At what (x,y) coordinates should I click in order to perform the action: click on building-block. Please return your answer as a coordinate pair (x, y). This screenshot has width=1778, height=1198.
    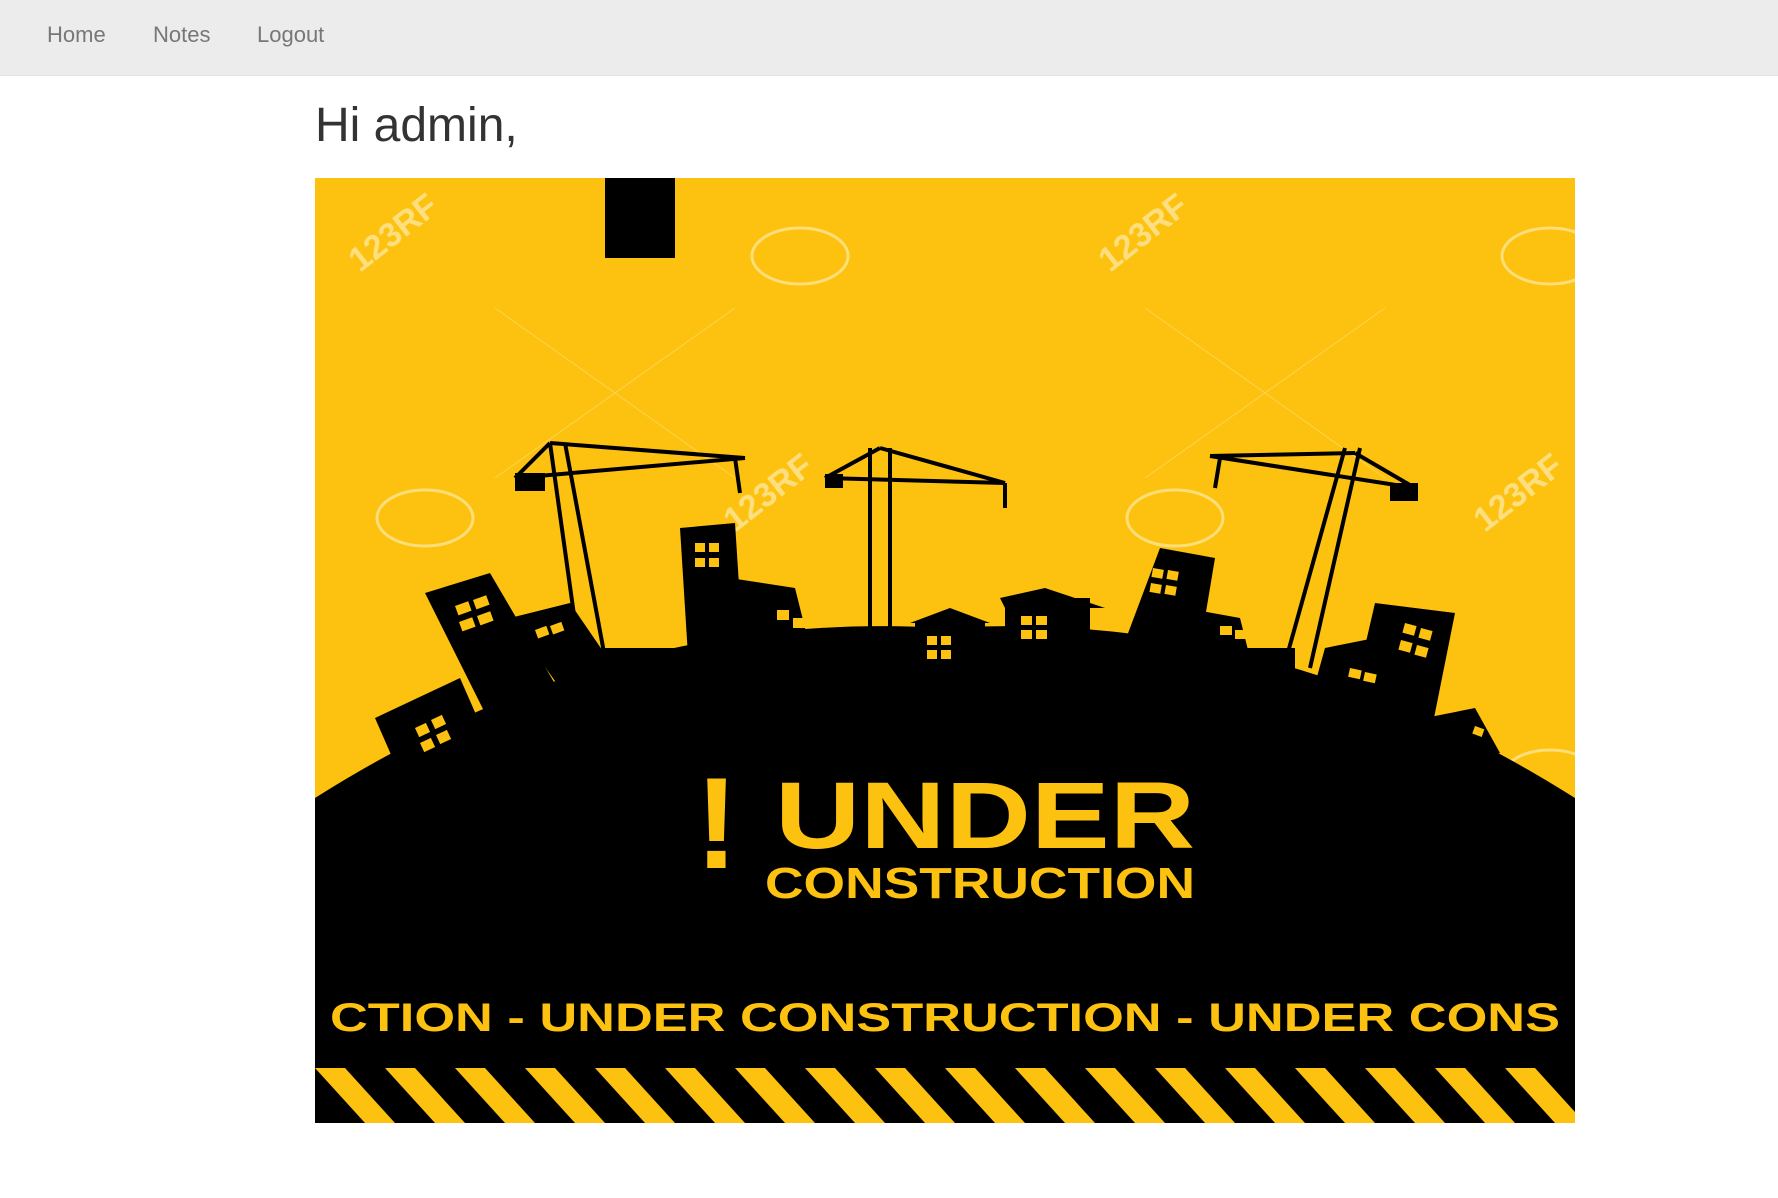
    Looking at the image, I should click on (640, 218).